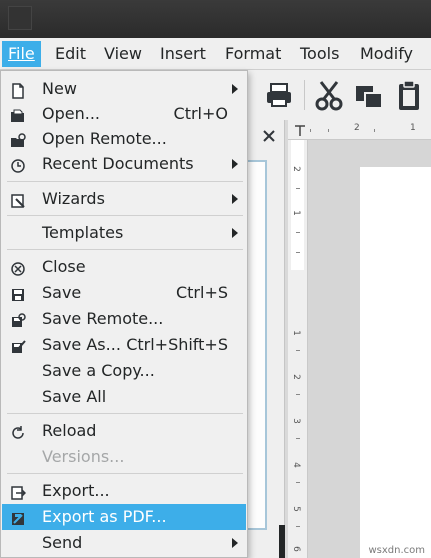 The image size is (431, 558). I want to click on menu-file-label: File, so click(21, 53).